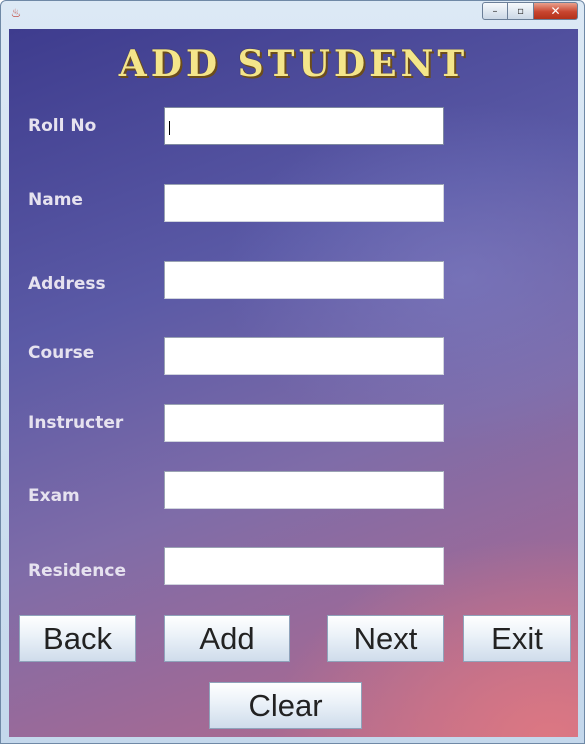 The width and height of the screenshot is (585, 744). I want to click on text-caret, so click(169, 128).